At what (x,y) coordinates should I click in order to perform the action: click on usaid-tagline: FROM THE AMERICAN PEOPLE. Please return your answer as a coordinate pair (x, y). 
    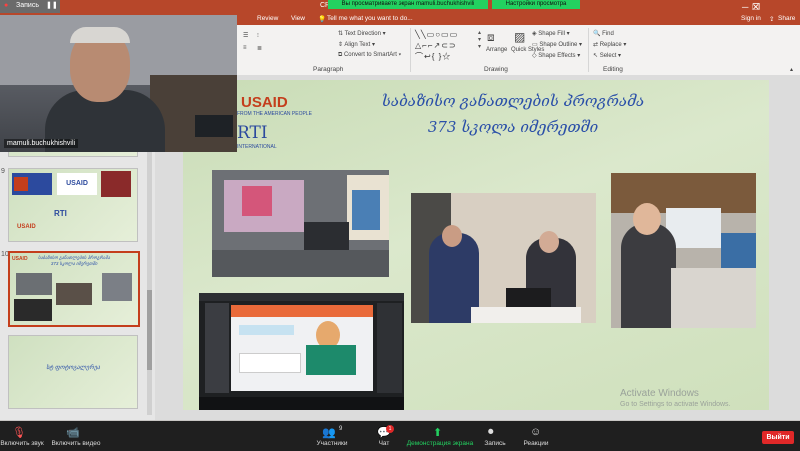
    Looking at the image, I should click on (274, 114).